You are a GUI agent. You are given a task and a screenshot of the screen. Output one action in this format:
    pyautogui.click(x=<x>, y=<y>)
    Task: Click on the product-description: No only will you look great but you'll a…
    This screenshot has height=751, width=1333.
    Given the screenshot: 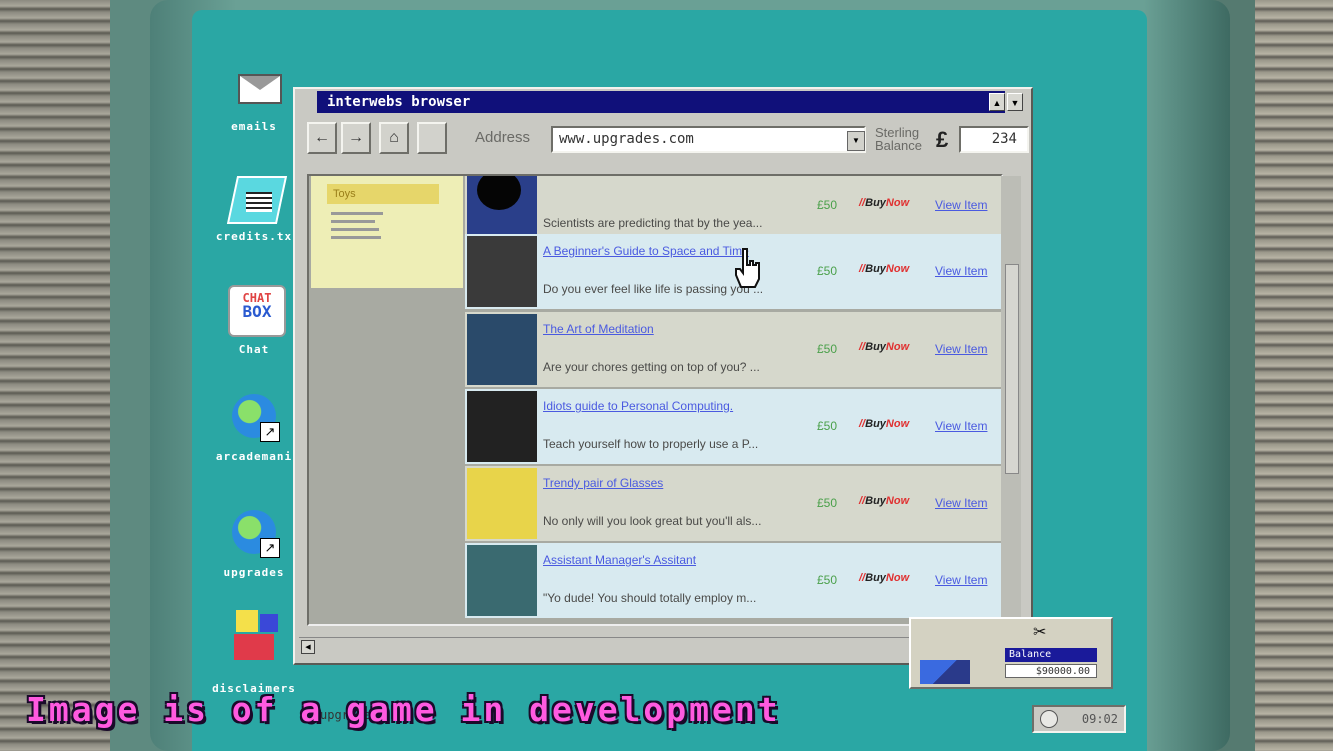 What is the action you would take?
    pyautogui.click(x=652, y=521)
    